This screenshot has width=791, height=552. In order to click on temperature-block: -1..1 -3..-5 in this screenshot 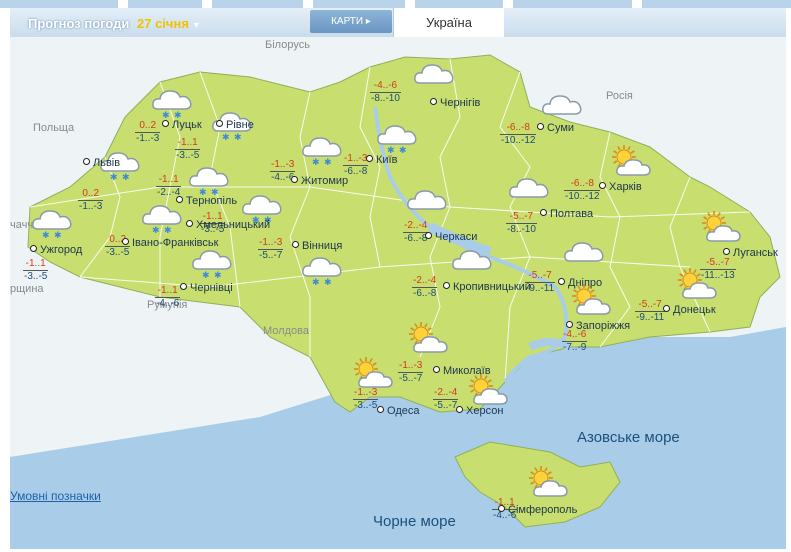, I will do `click(188, 149)`.